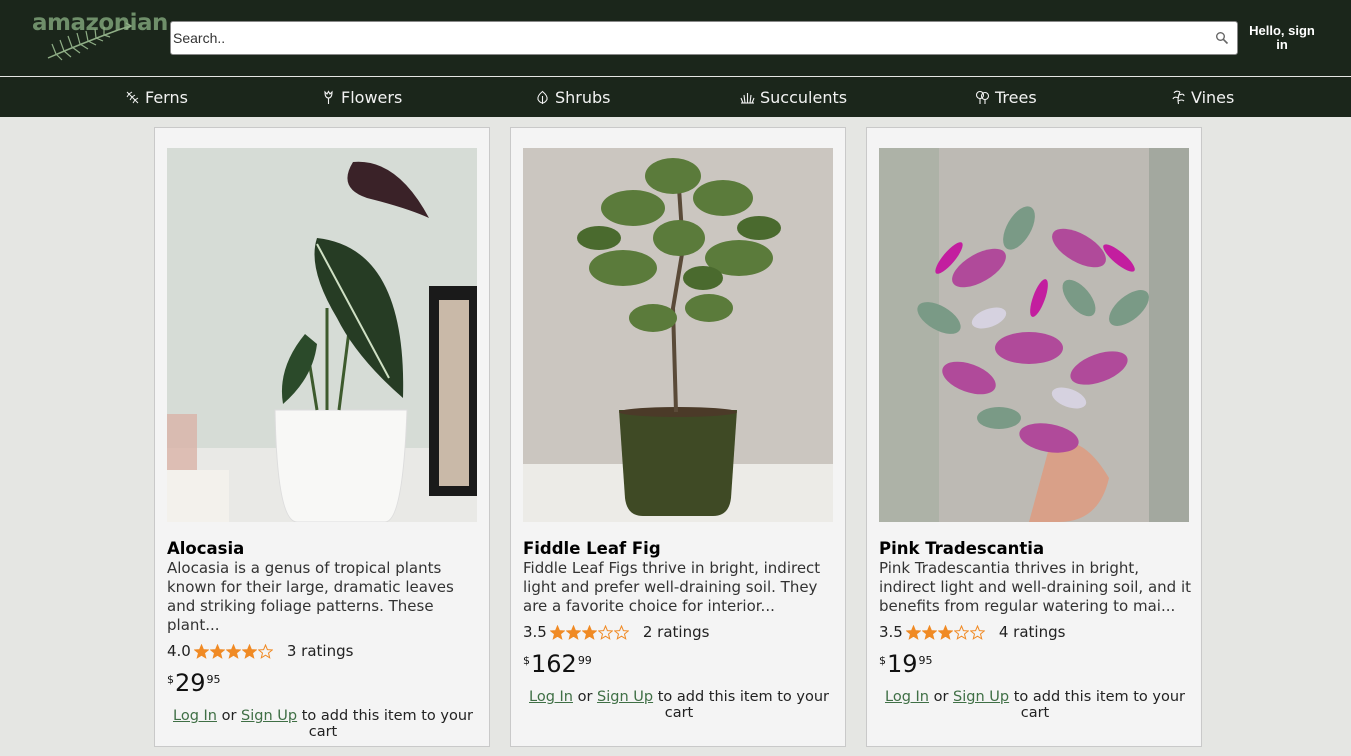 The image size is (1351, 756). I want to click on shrub-icon, so click(542, 97).